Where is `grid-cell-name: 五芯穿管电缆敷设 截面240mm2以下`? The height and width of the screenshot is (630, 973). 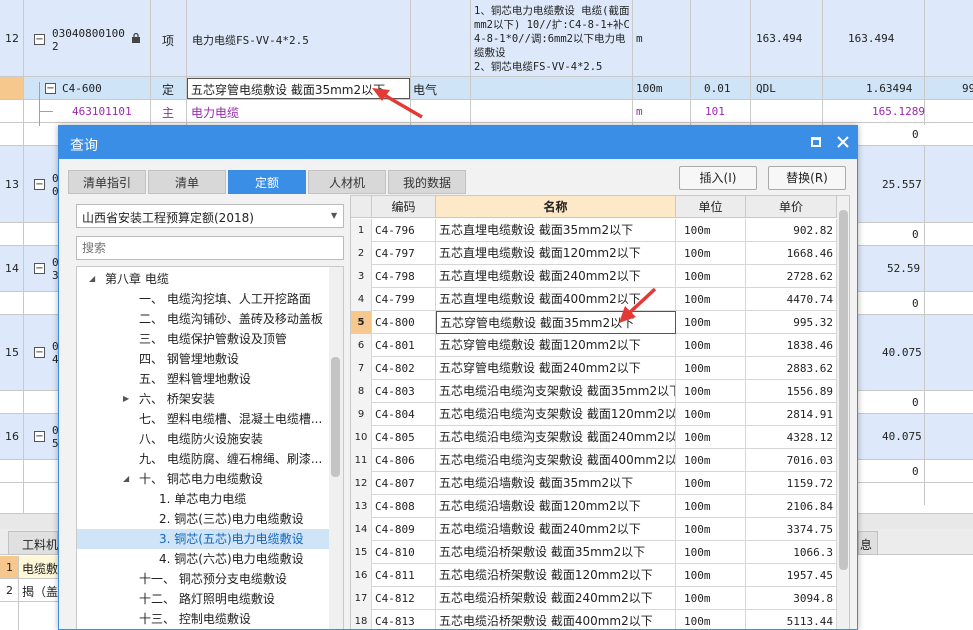
grid-cell-name: 五芯穿管电缆敷设 截面240mm2以下 is located at coordinates (556, 368).